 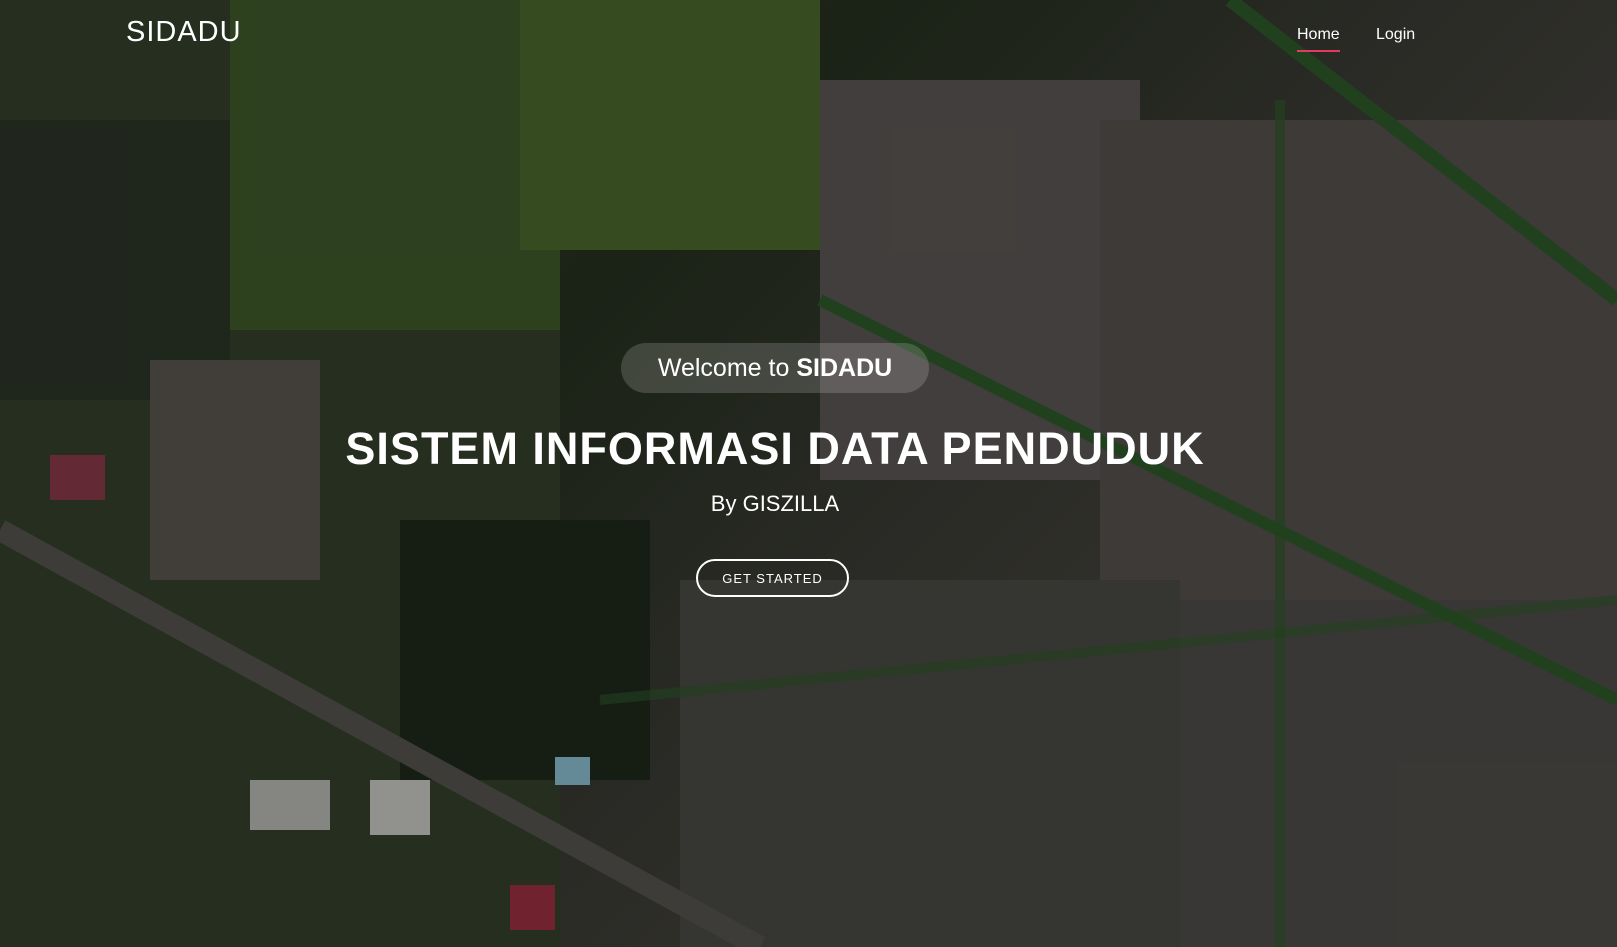 What do you see at coordinates (844, 367) in the screenshot?
I see `welcome-brand: SIDADU` at bounding box center [844, 367].